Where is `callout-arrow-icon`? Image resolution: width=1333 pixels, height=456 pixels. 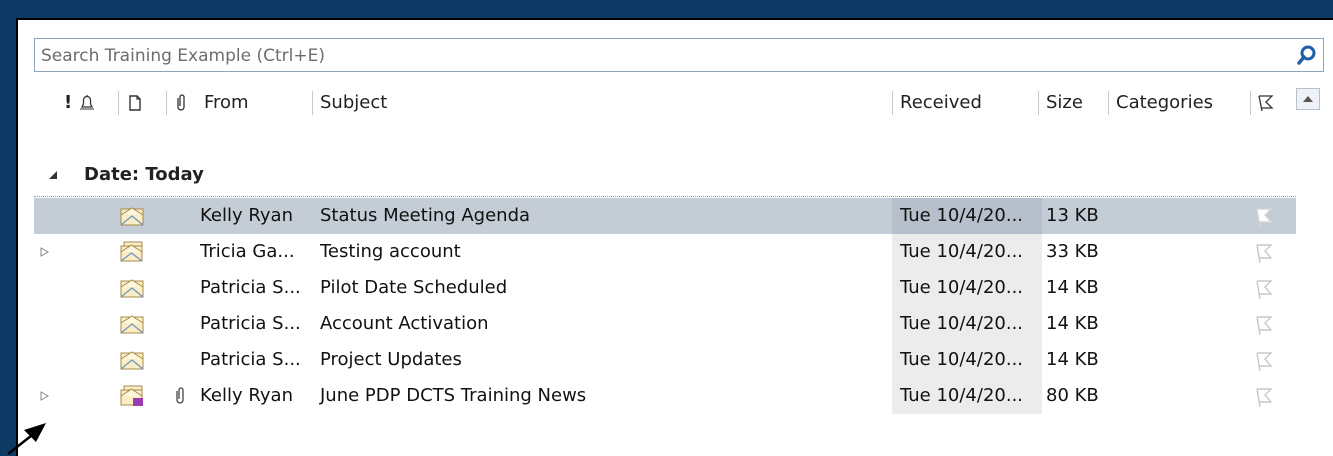
callout-arrow-icon is located at coordinates (26, 439).